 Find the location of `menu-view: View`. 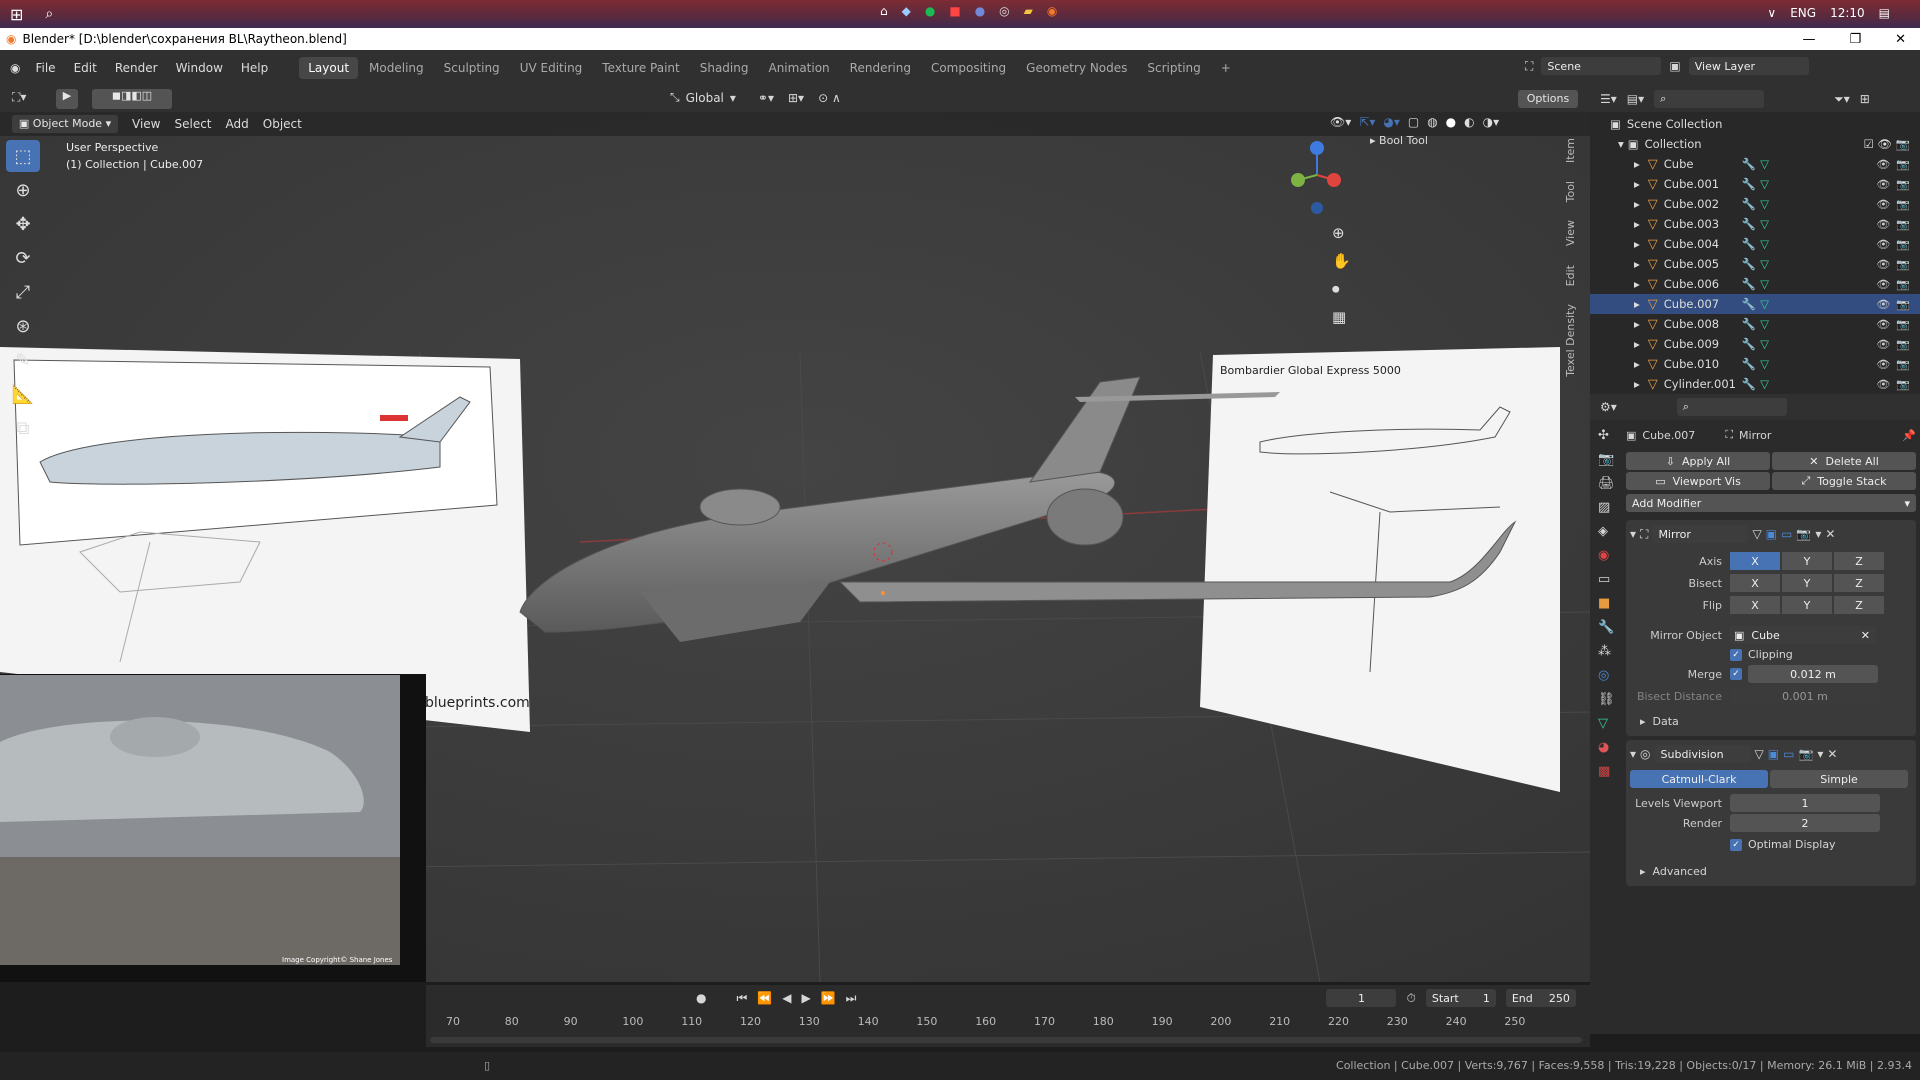

menu-view: View is located at coordinates (146, 124).